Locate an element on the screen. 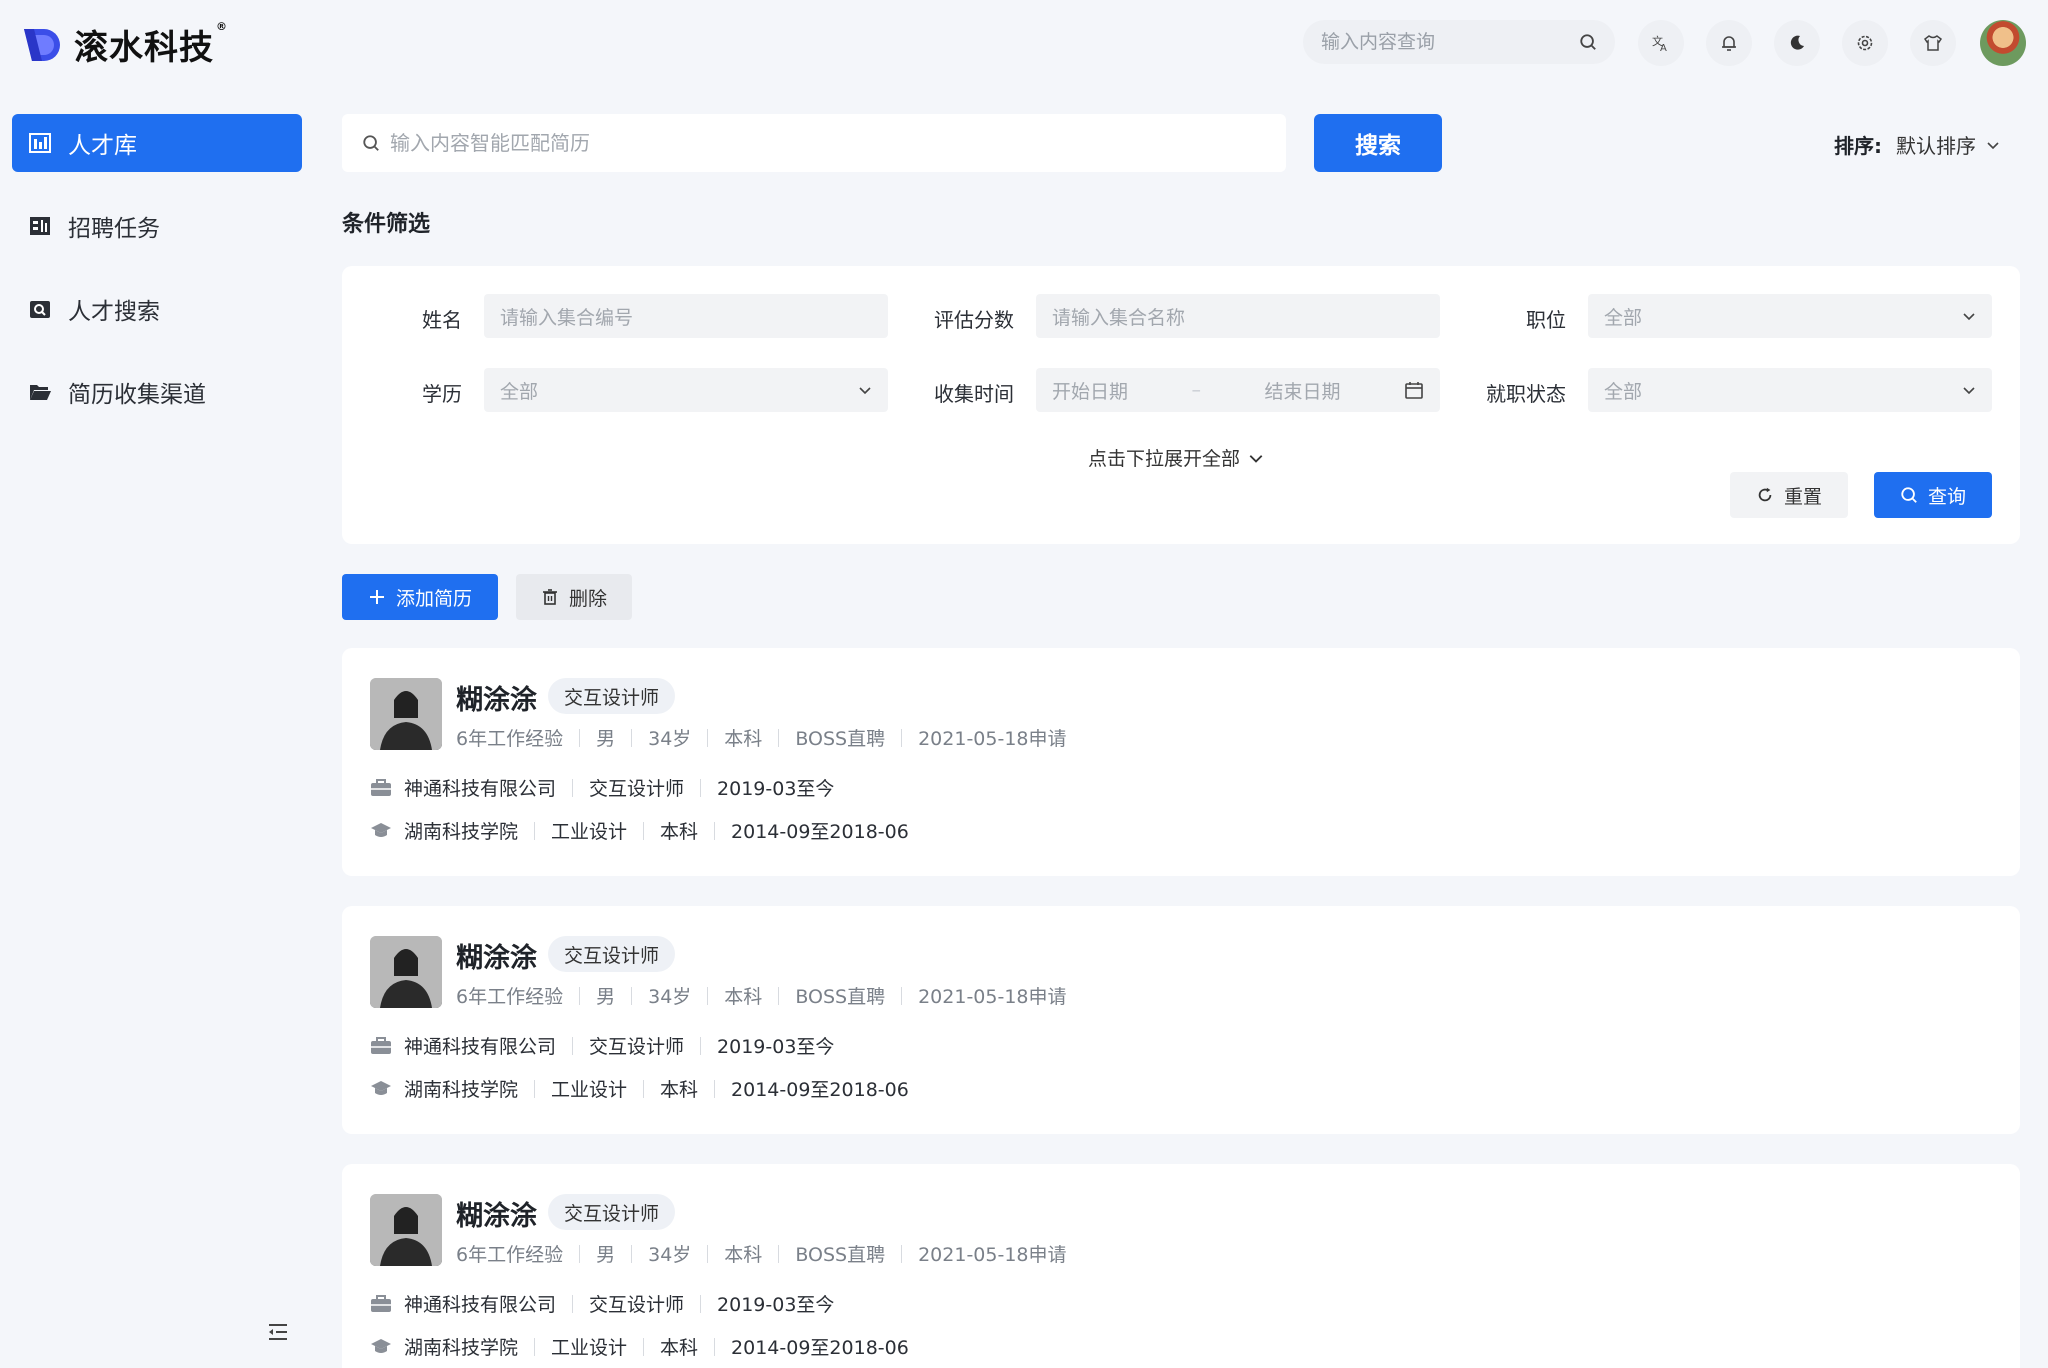 The image size is (2048, 1368). resume-search-input is located at coordinates (820, 143).